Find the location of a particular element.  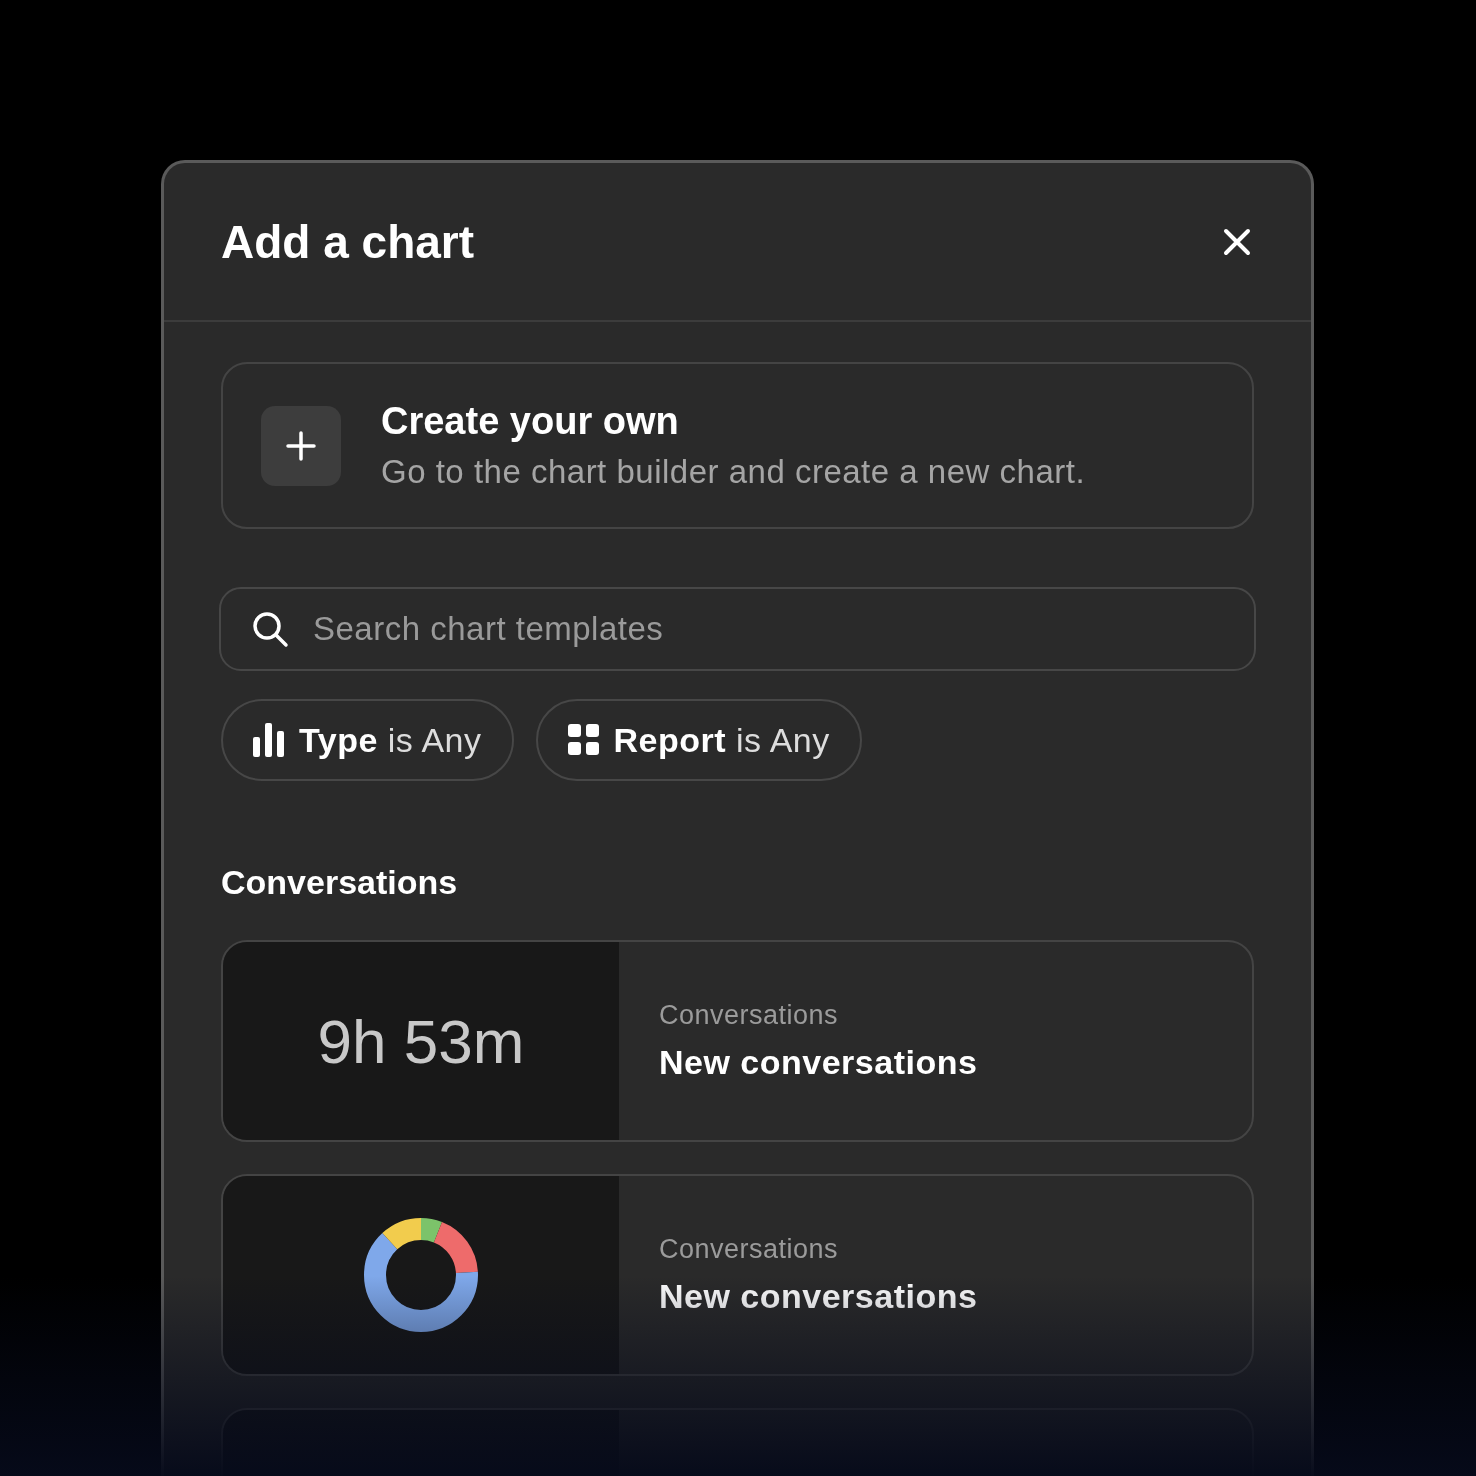

add-button is located at coordinates (301, 445).